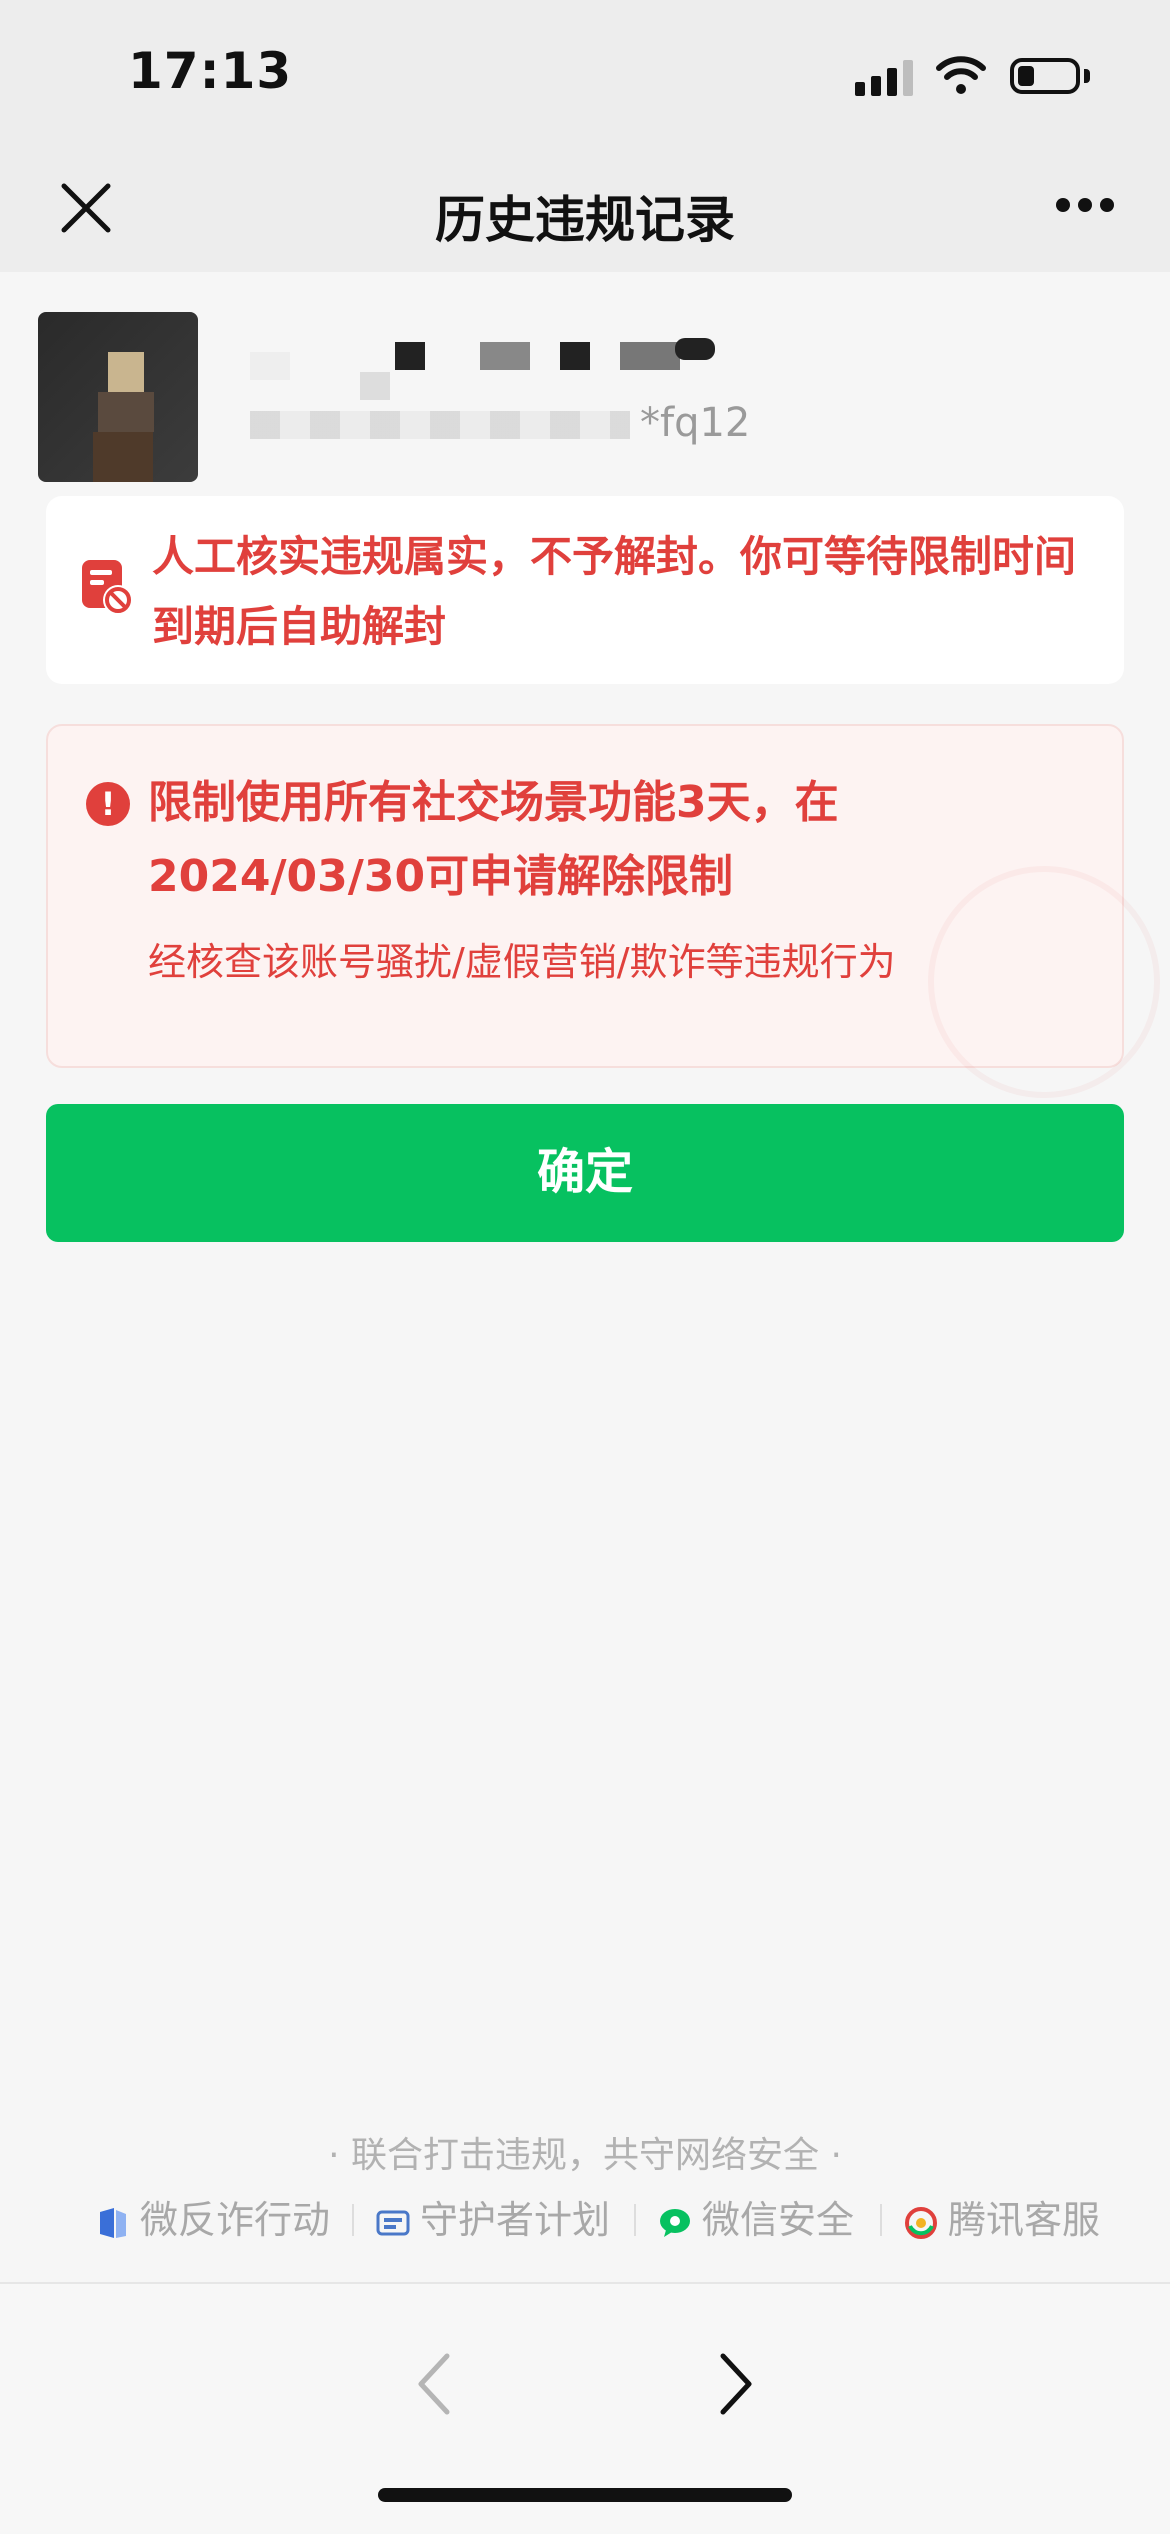 Image resolution: width=1170 pixels, height=2534 pixels. I want to click on restriction-title: 限制使用所有社交场景功能3天，在2024/03/30可申请解除限制, so click(493, 839).